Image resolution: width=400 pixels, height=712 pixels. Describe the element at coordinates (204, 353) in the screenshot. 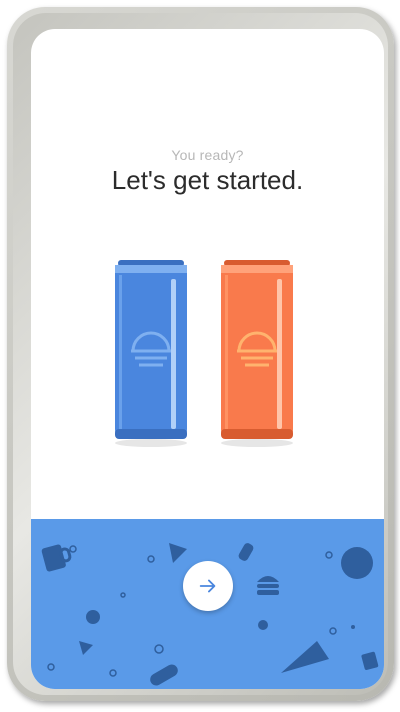

I see `soda-cans-illustration` at that location.